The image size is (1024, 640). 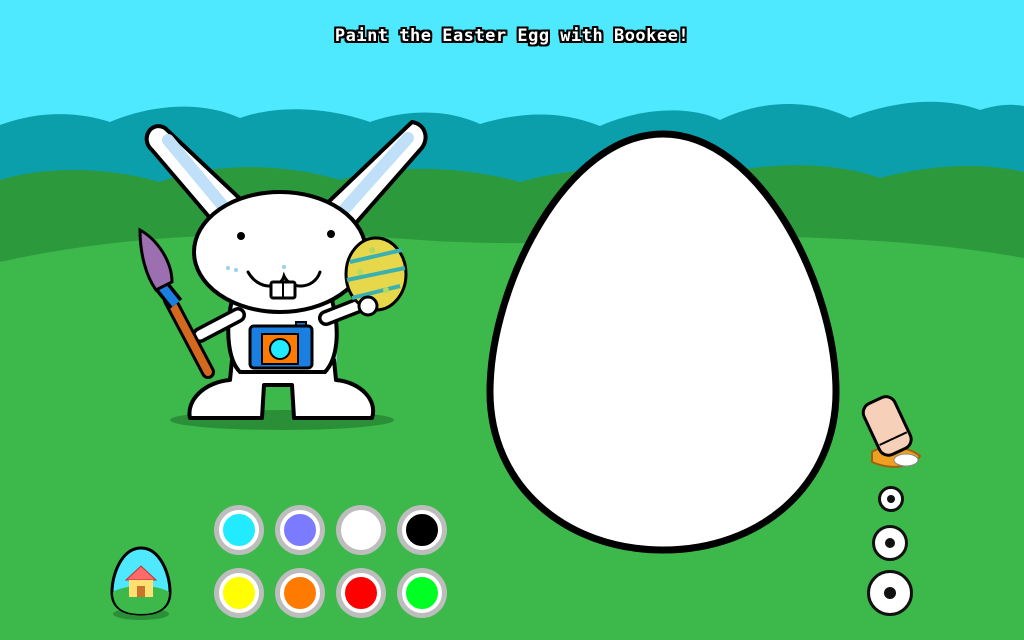 I want to click on color-swatch-periwinkle, so click(x=300, y=530).